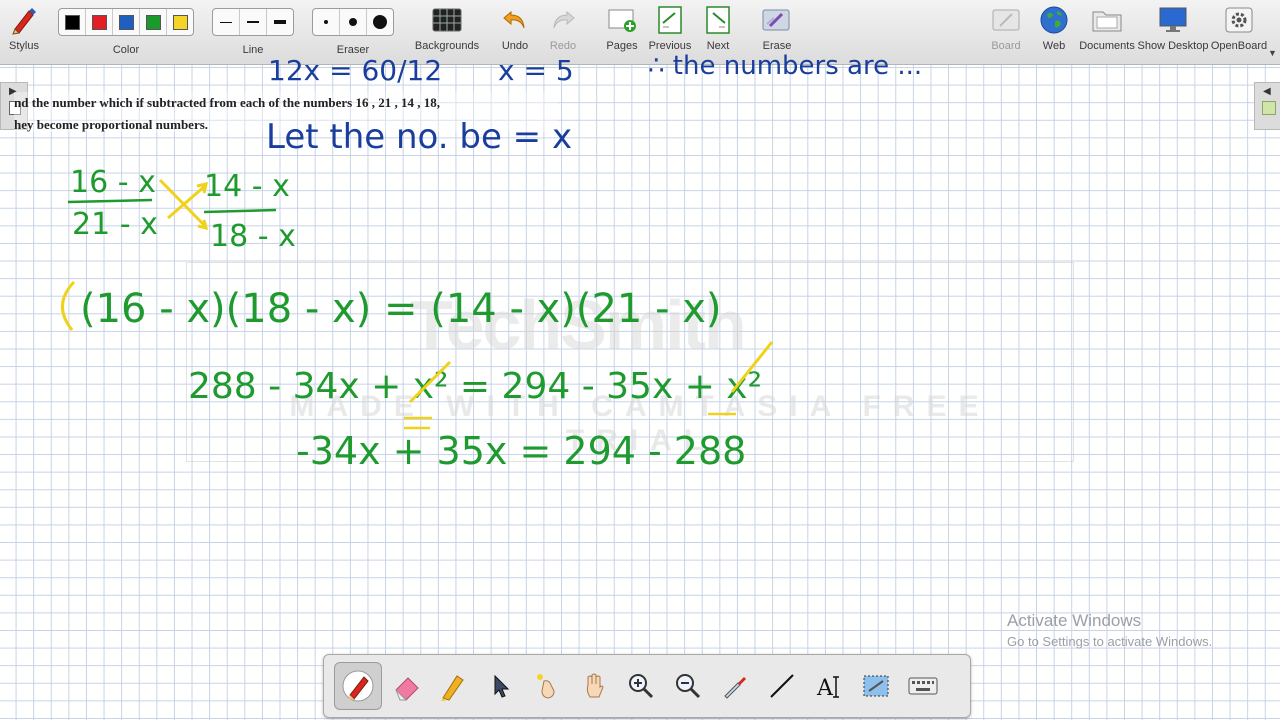 The image size is (1280, 720). What do you see at coordinates (280, 22) in the screenshot?
I see `line-thick` at bounding box center [280, 22].